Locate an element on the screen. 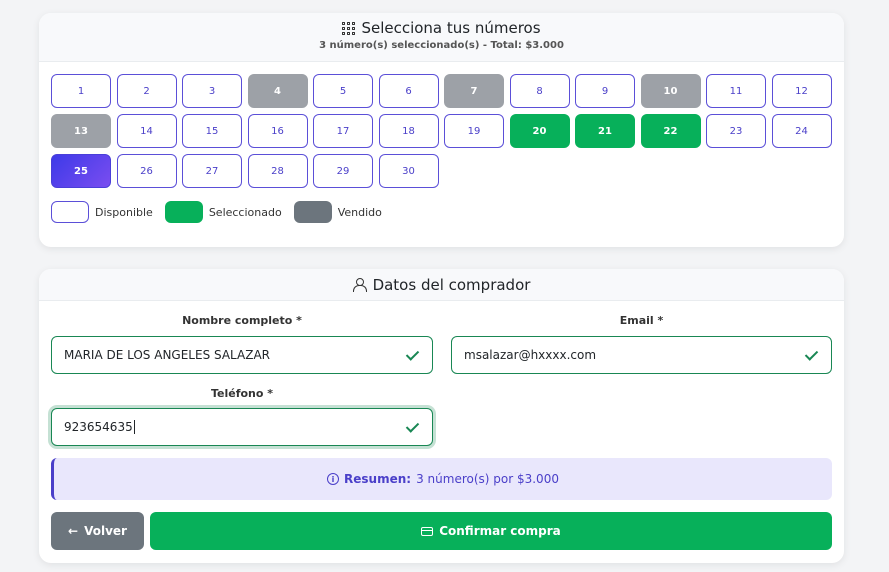 The height and width of the screenshot is (572, 889). number-button: 30 is located at coordinates (408, 171).